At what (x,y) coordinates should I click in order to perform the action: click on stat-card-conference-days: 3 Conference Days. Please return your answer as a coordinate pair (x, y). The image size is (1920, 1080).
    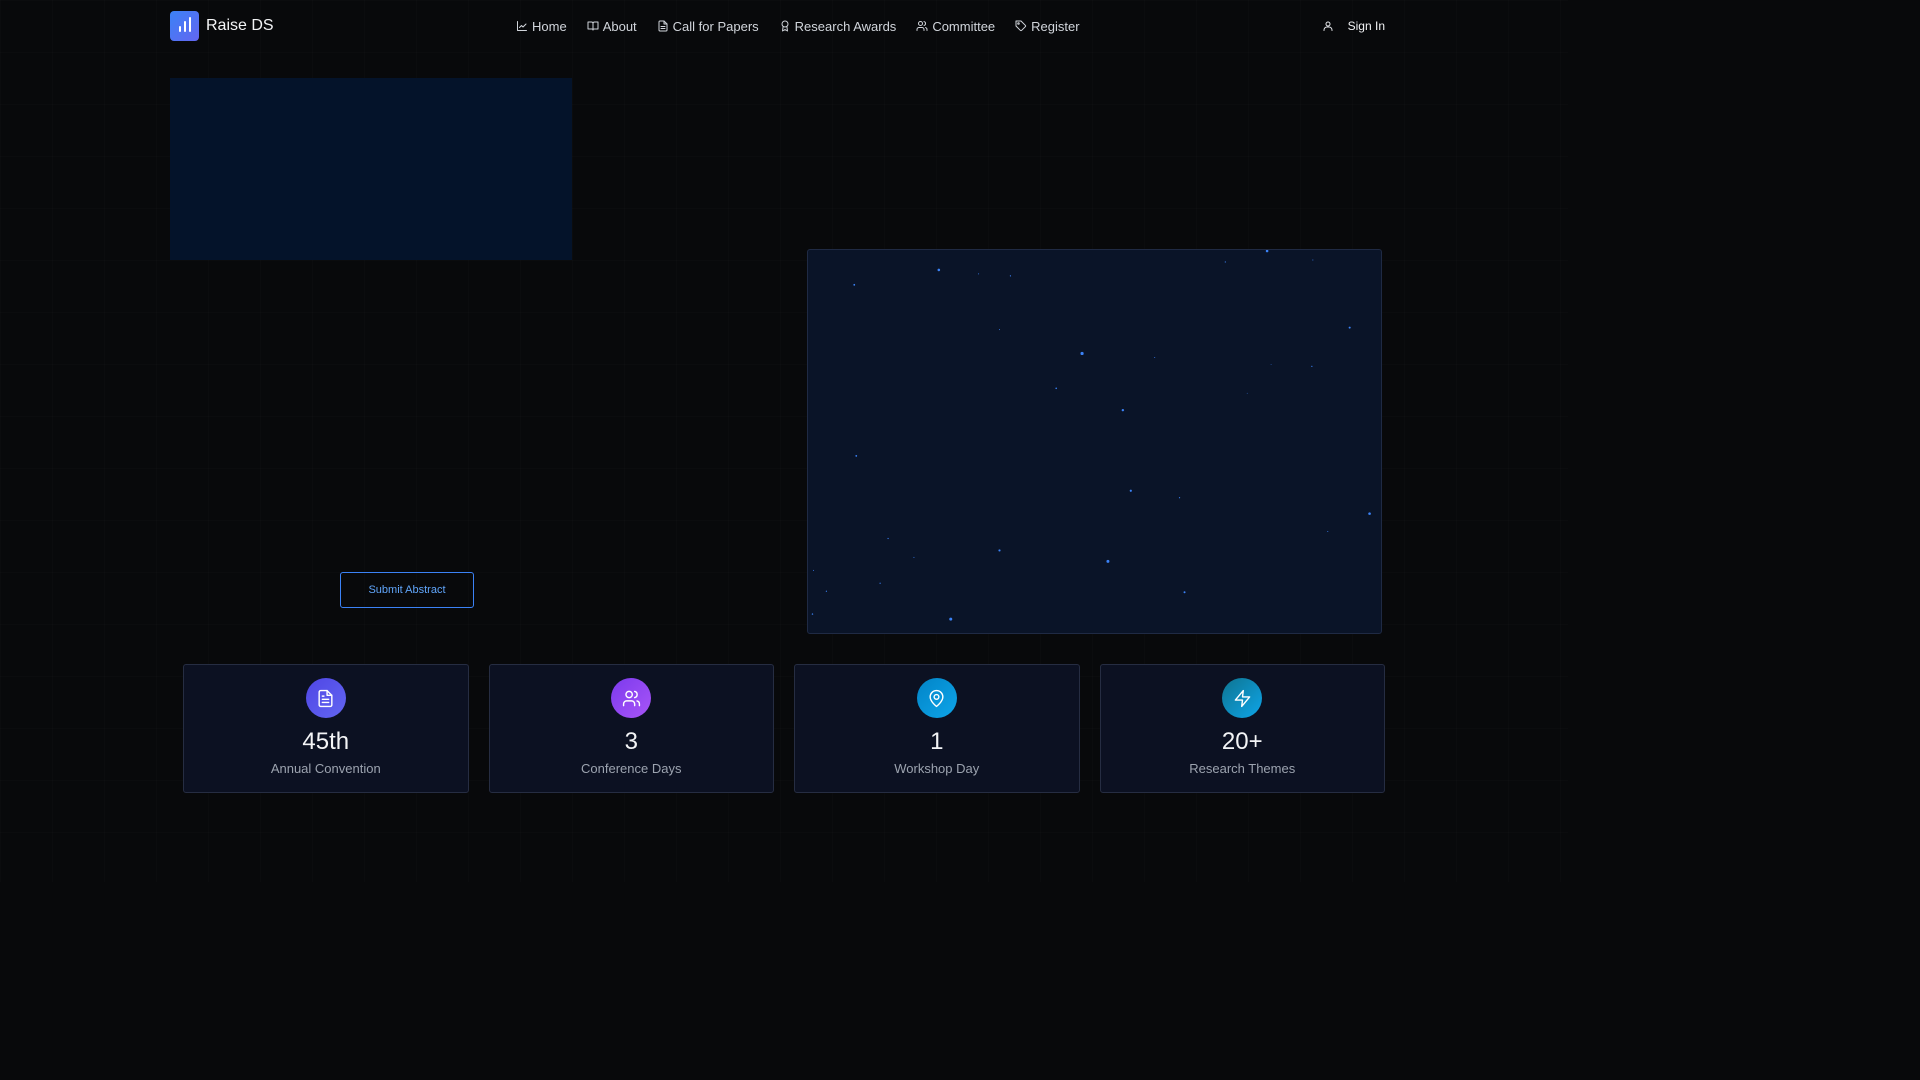
    Looking at the image, I should click on (631, 728).